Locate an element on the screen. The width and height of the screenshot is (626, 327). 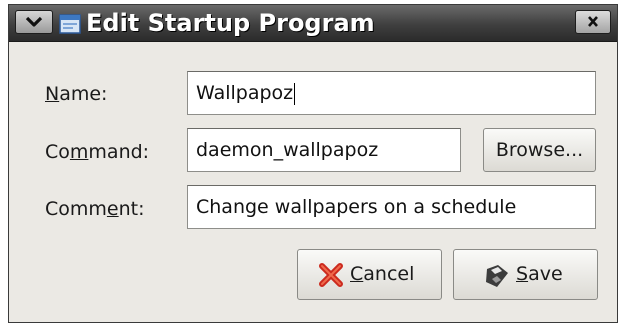
cancel-button-label: Cancel is located at coordinates (382, 274).